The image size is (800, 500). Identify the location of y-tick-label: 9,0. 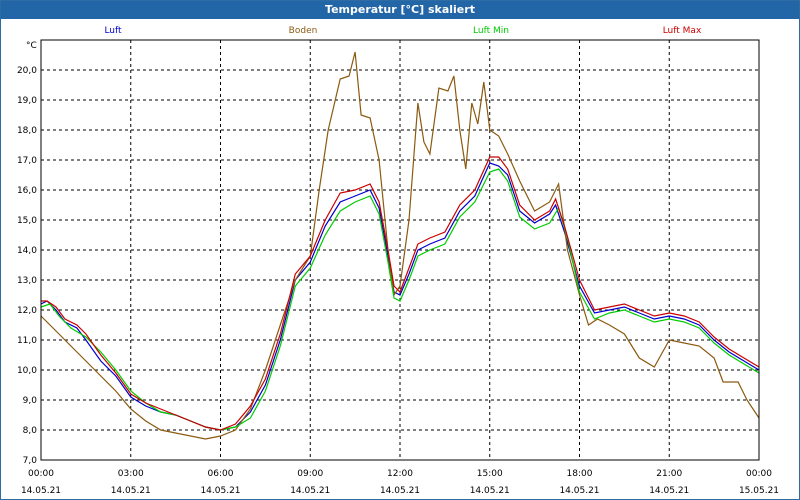
(30, 401).